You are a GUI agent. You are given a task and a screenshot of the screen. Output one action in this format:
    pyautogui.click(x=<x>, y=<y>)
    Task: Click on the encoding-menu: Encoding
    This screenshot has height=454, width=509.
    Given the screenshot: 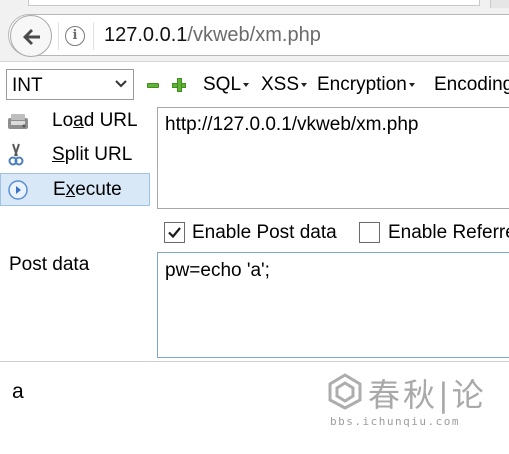 What is the action you would take?
    pyautogui.click(x=471, y=85)
    